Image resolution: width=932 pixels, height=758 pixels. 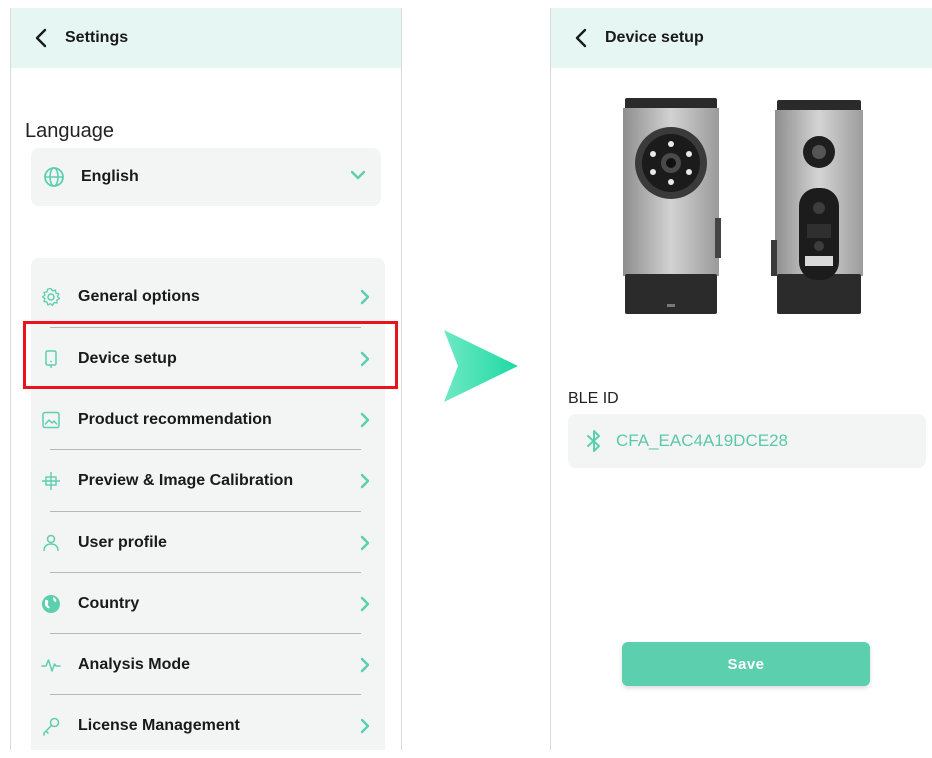 I want to click on chevron-down-icon, so click(x=358, y=175).